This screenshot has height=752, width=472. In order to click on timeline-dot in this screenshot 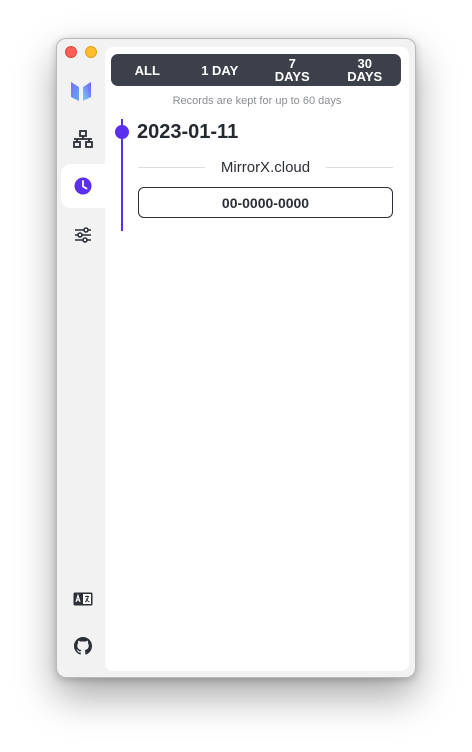, I will do `click(122, 132)`.